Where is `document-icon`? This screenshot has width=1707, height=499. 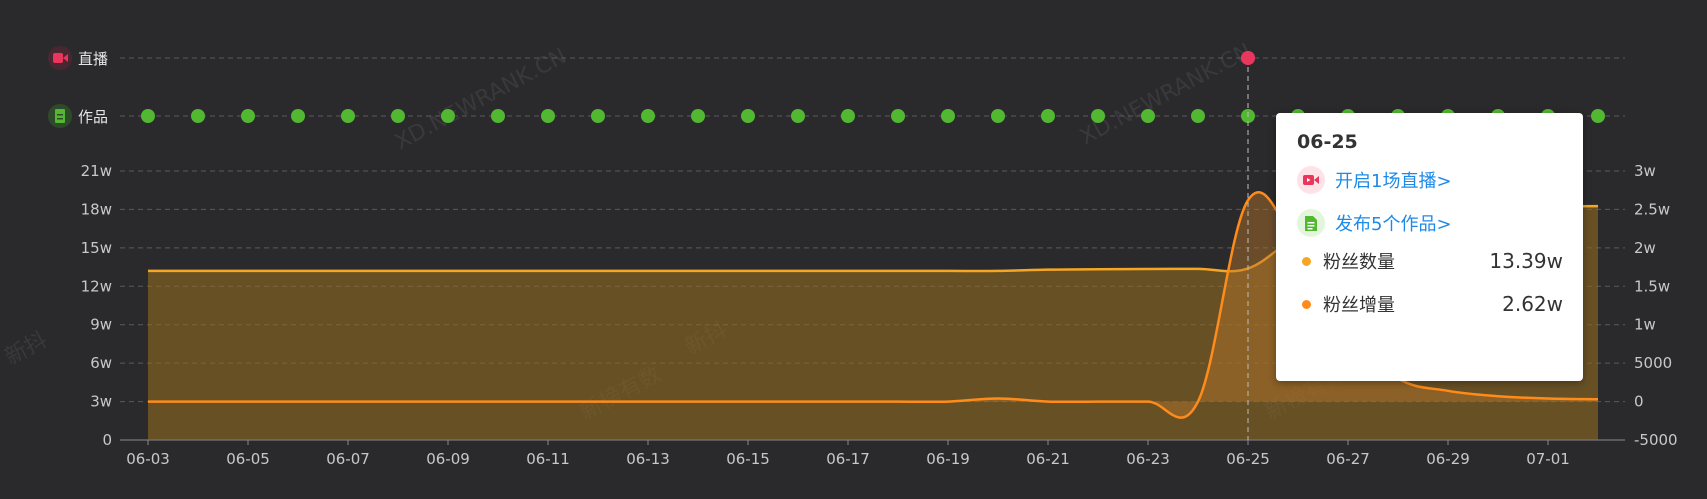 document-icon is located at coordinates (1311, 223).